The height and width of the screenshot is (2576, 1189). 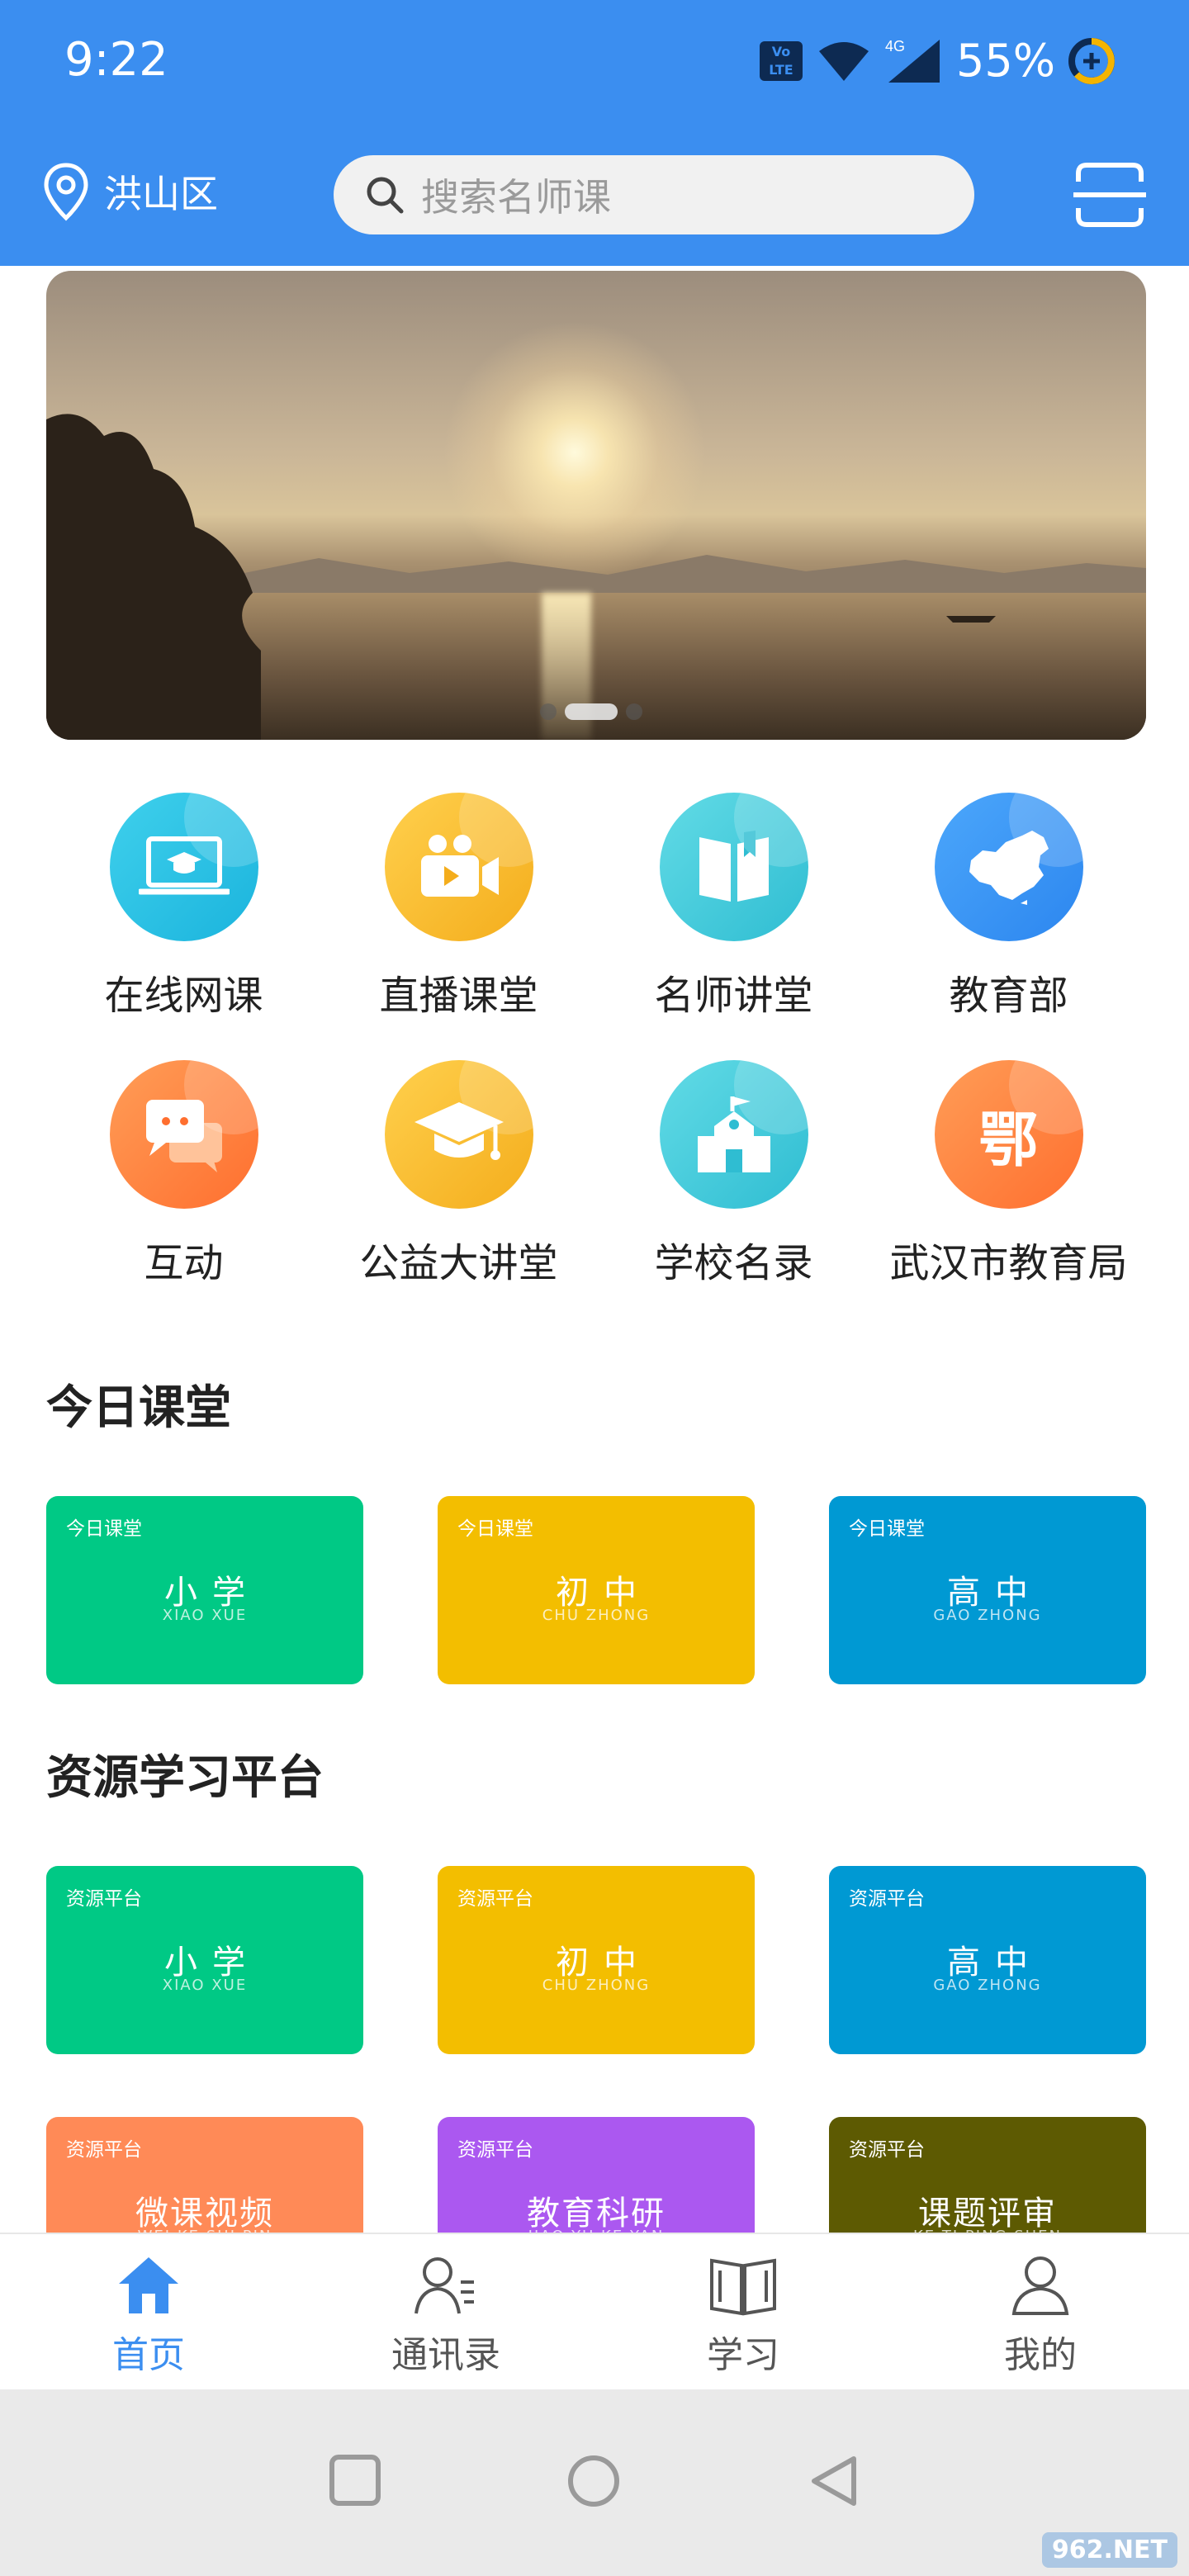 I want to click on nav-study: 学习, so click(x=743, y=2311).